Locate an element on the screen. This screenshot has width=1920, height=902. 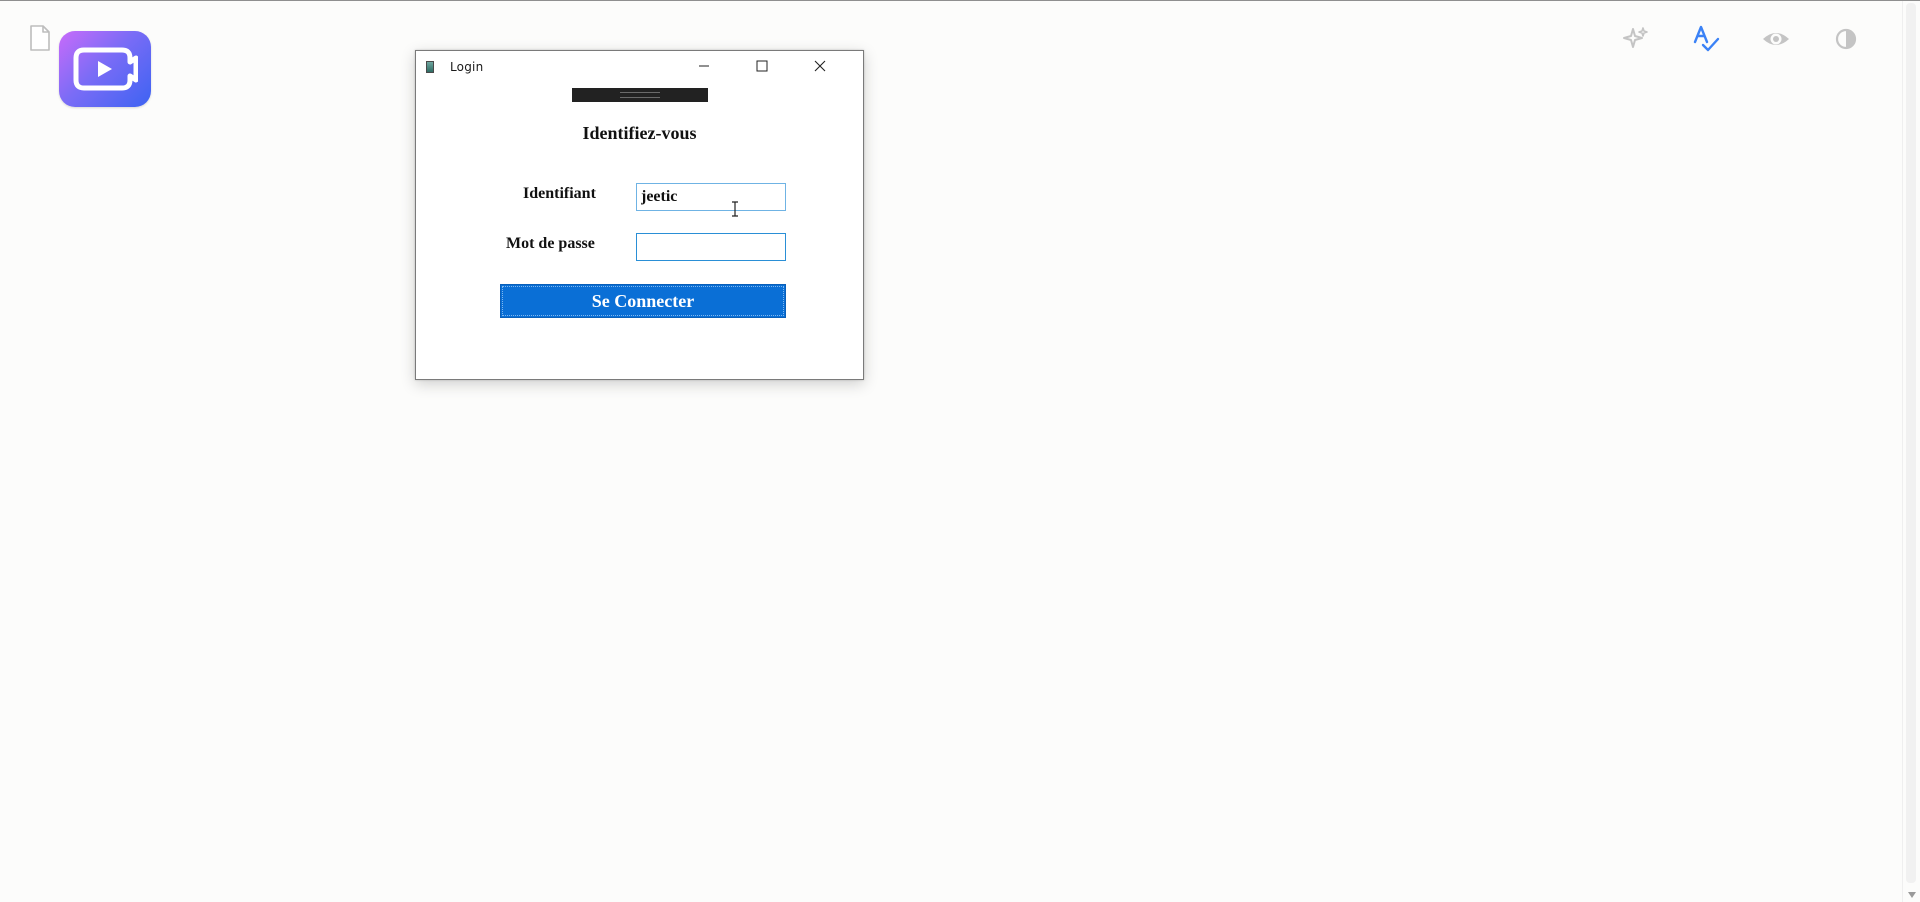
window-title: Login is located at coordinates (467, 67).